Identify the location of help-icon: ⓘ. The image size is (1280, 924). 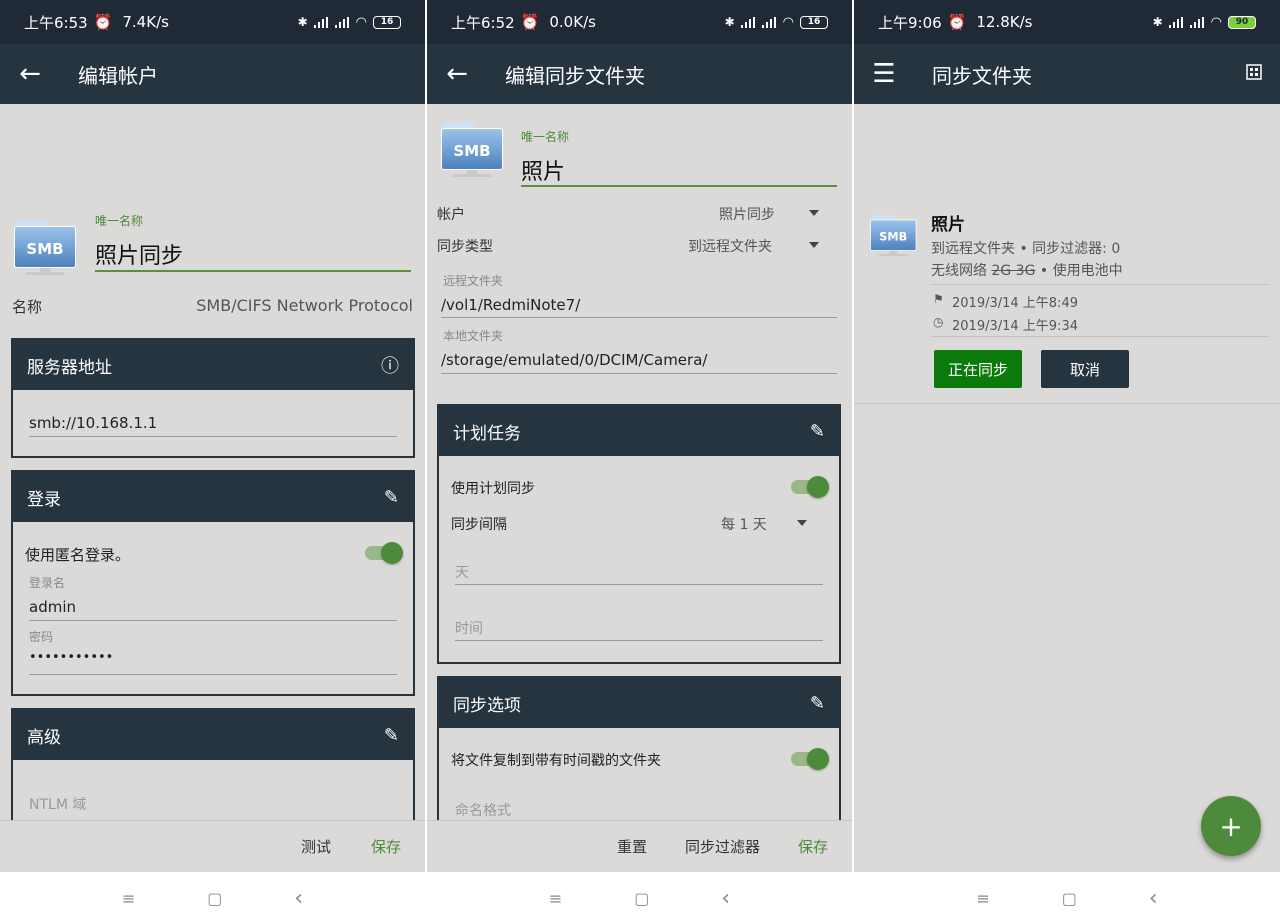
(390, 365).